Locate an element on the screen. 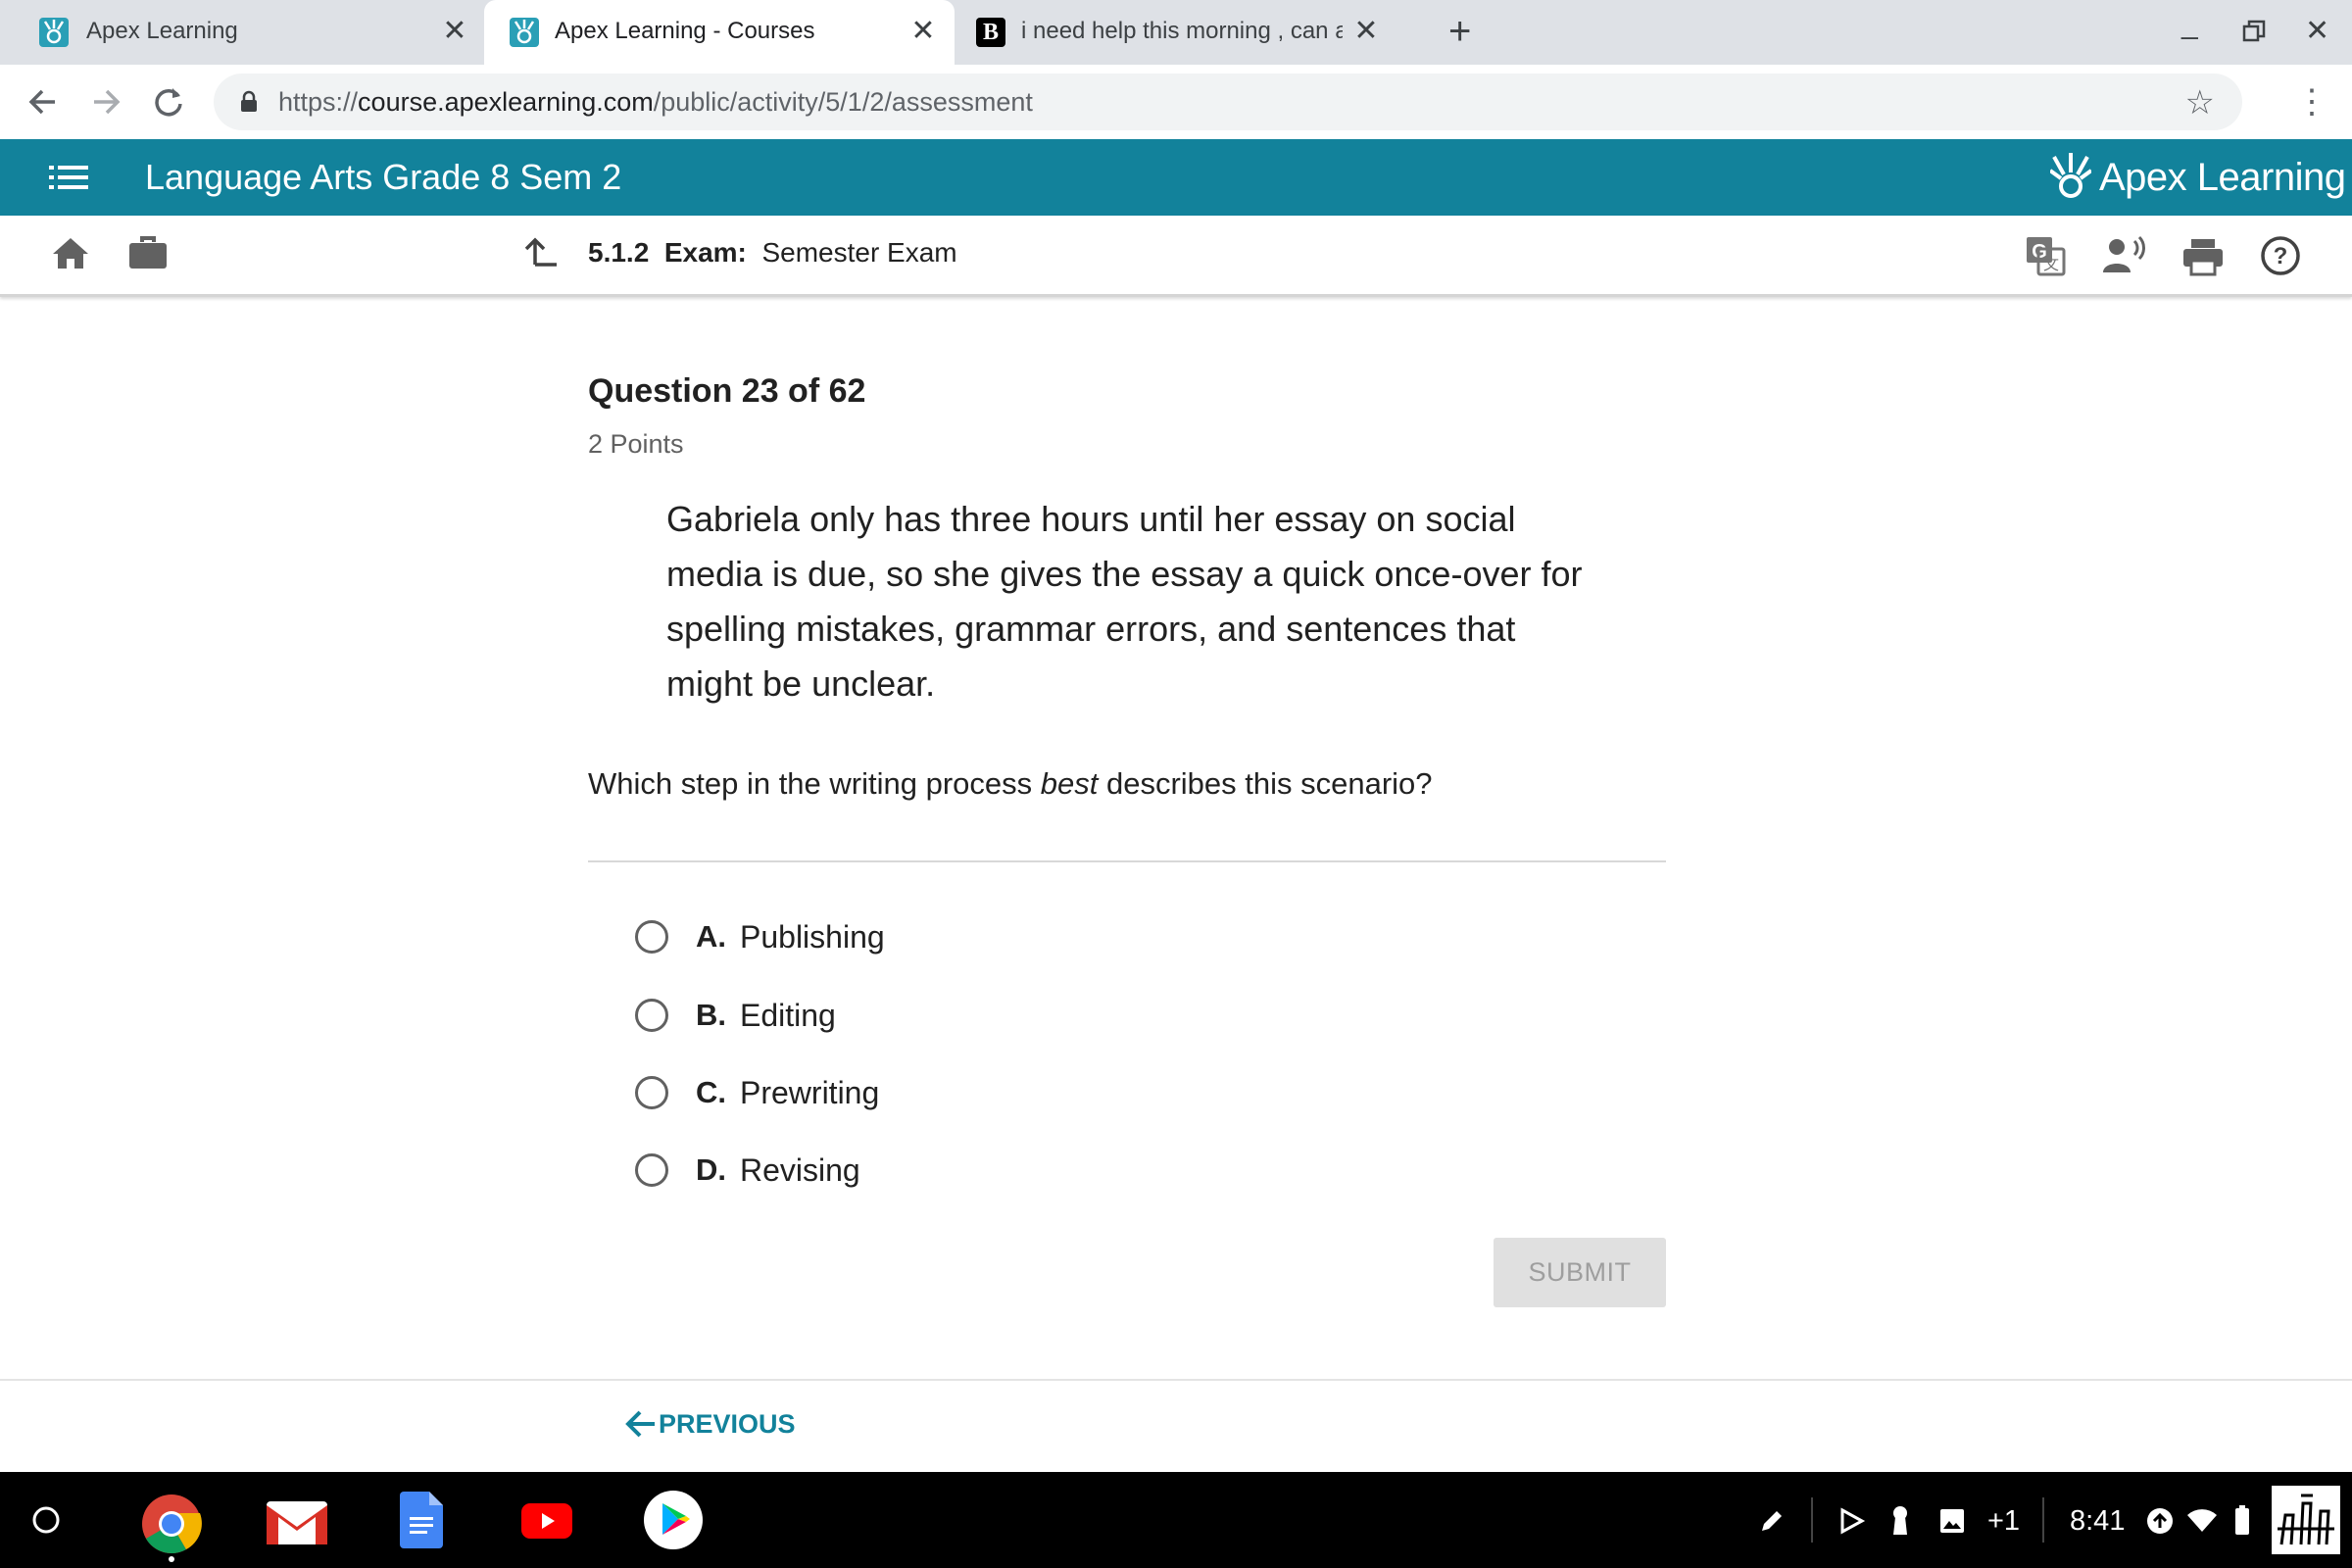  reload-icon is located at coordinates (168, 102).